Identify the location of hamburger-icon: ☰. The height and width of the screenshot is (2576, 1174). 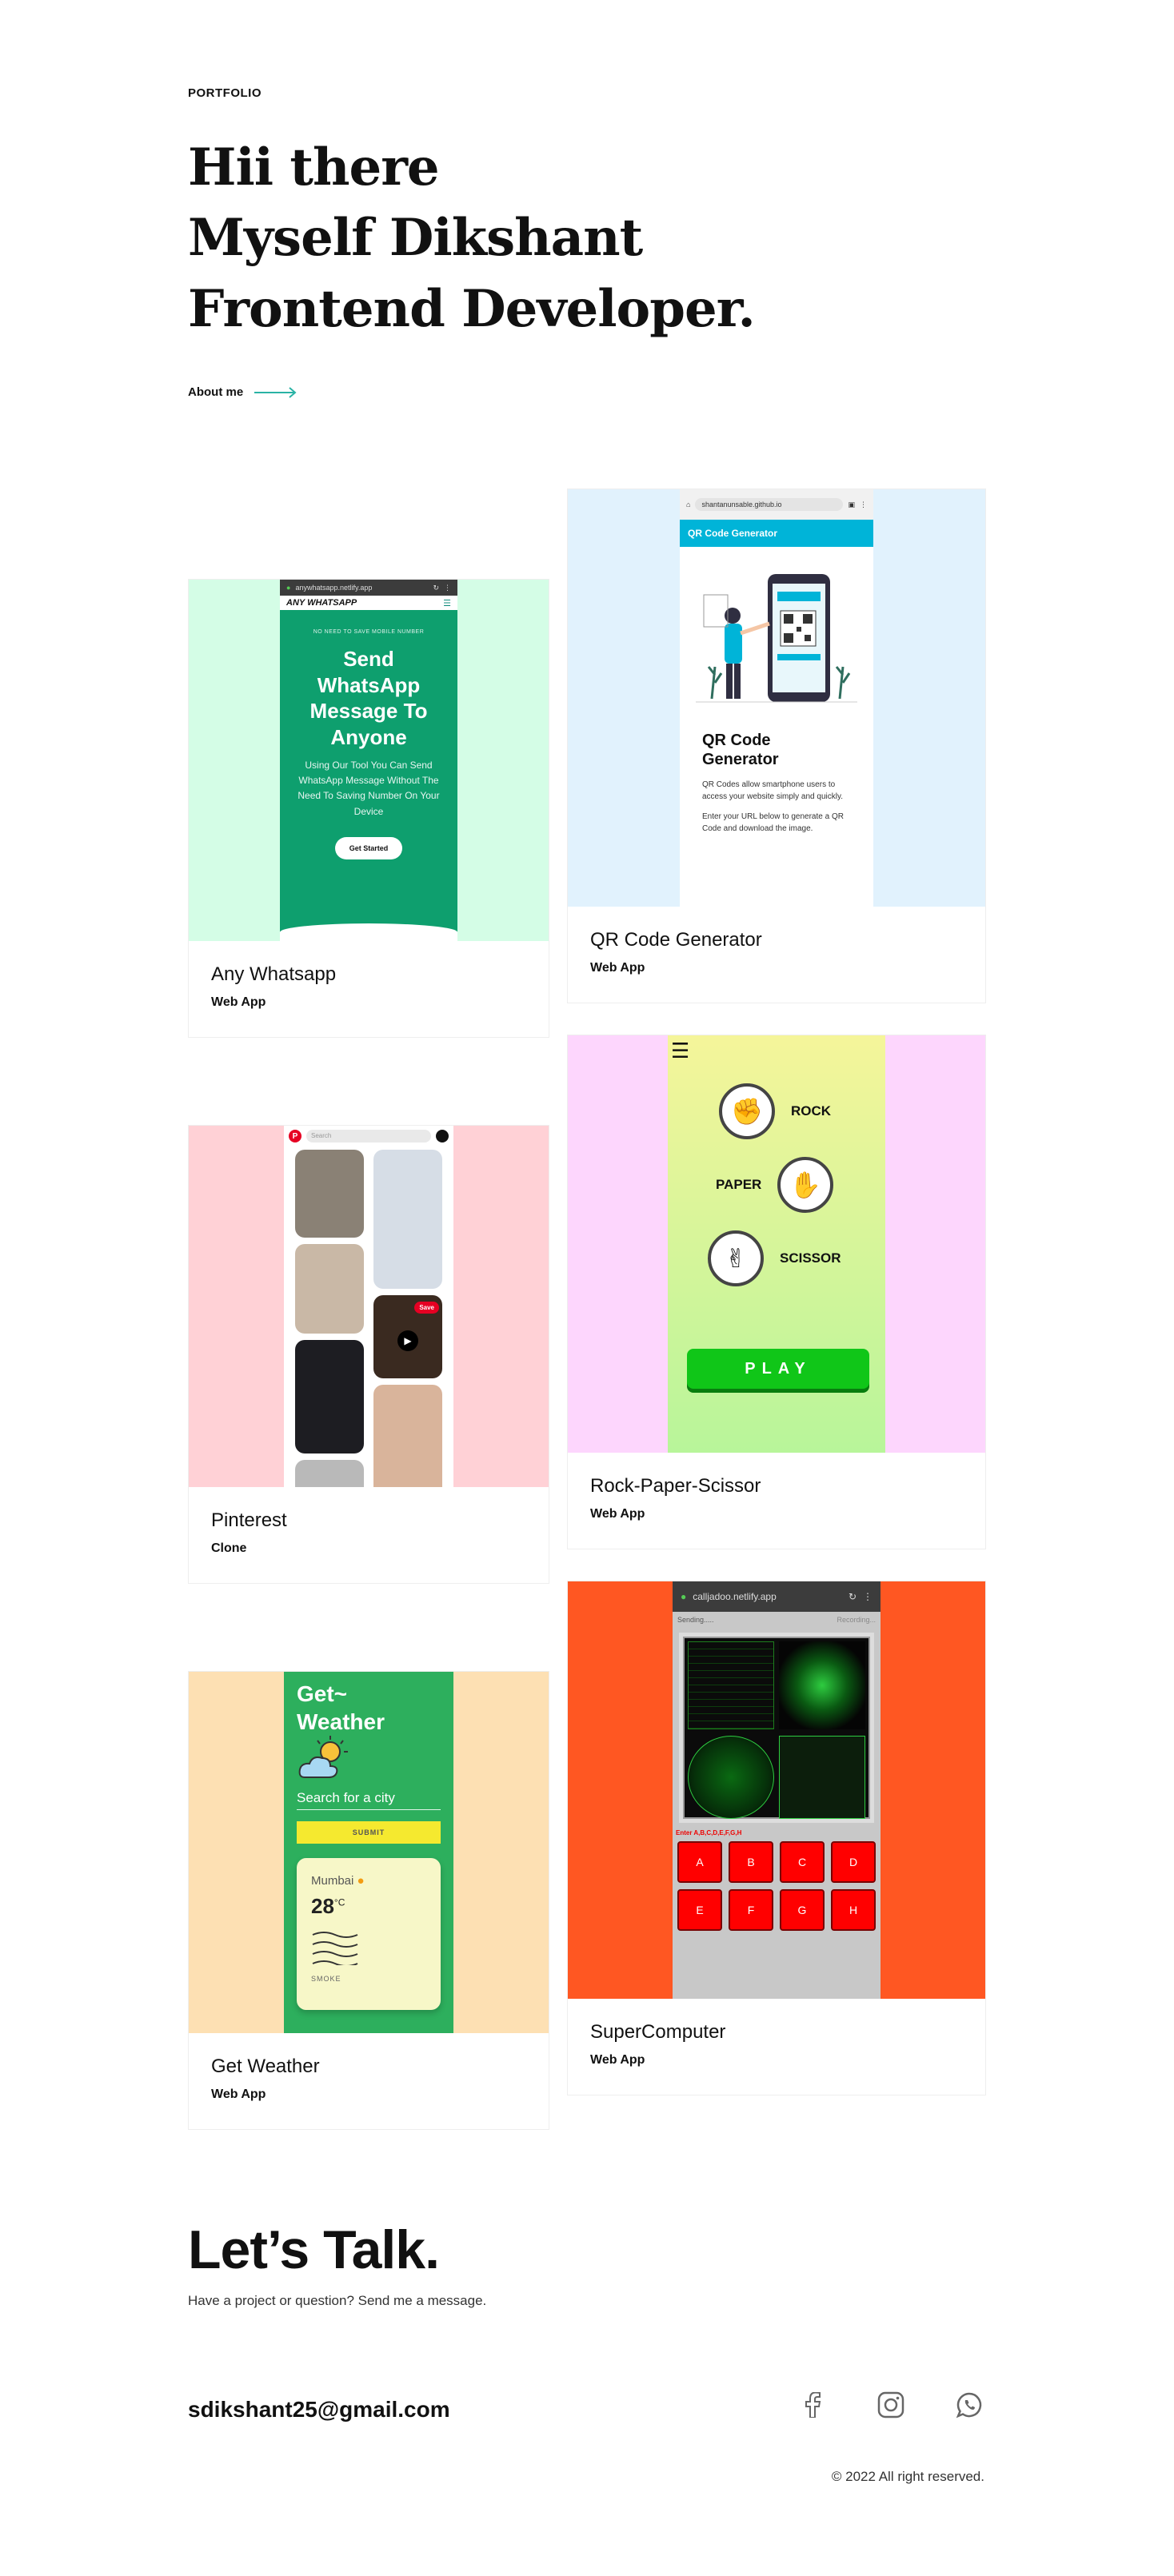
(680, 1051).